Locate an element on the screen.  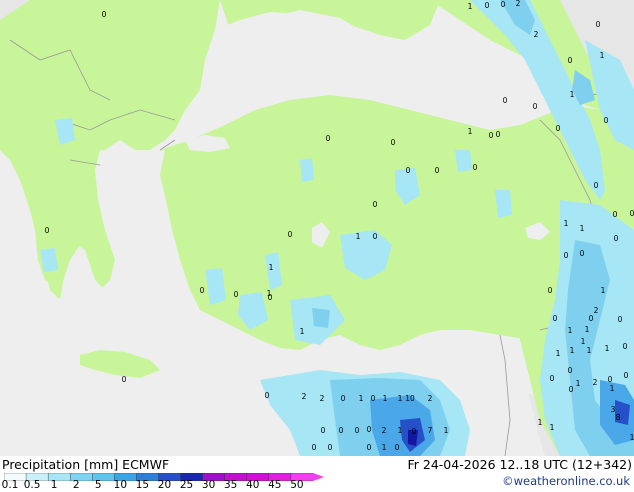
point-value-label: 8 is located at coordinates (618, 417).